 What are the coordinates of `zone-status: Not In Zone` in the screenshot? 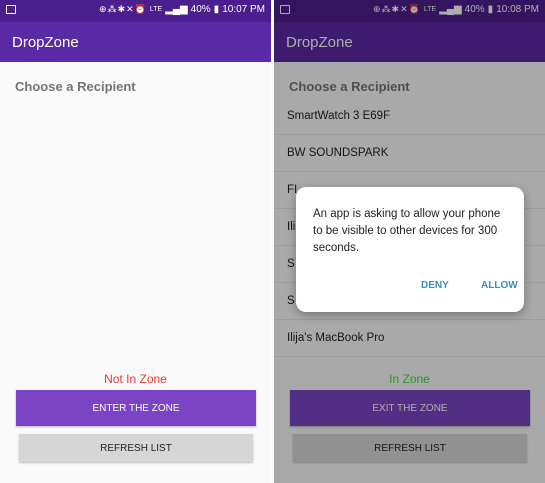 It's located at (135, 379).